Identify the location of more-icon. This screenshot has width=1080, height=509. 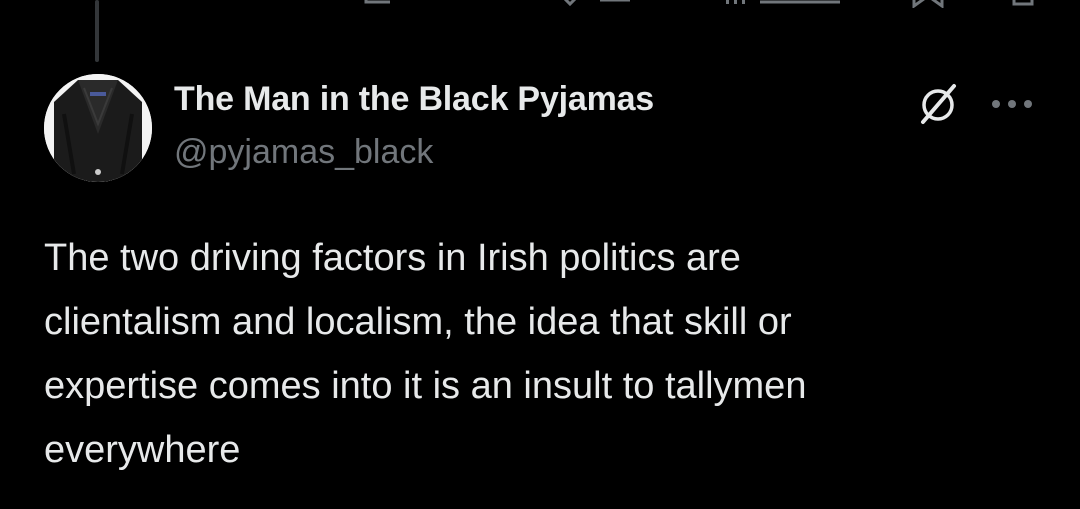
(1012, 104).